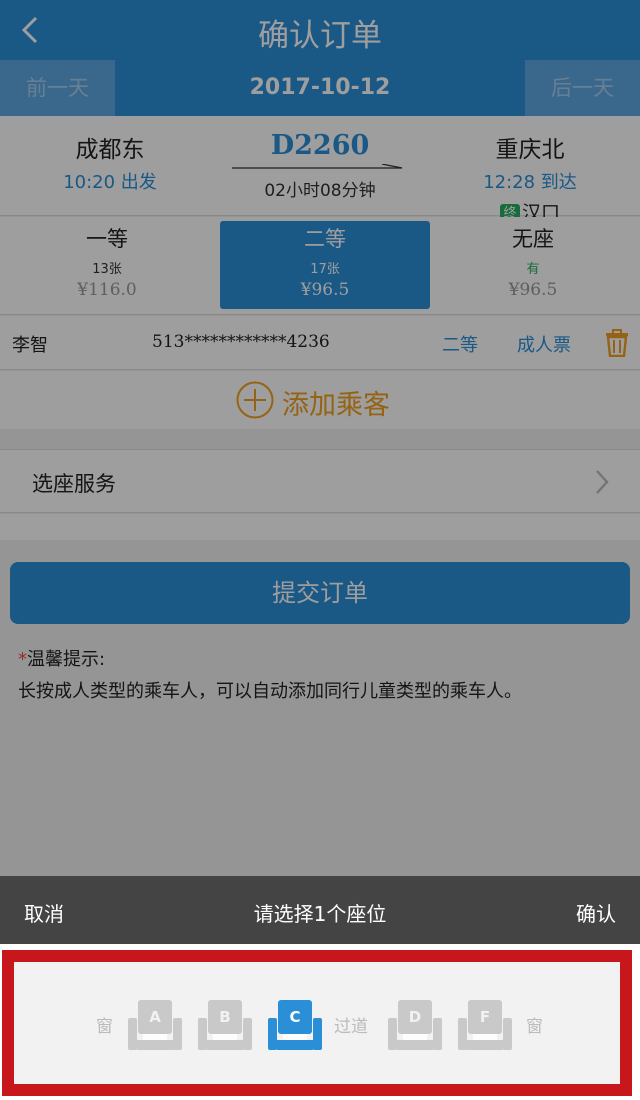 This screenshot has width=640, height=1100. What do you see at coordinates (104, 1027) in the screenshot?
I see `window-label-left: 窗` at bounding box center [104, 1027].